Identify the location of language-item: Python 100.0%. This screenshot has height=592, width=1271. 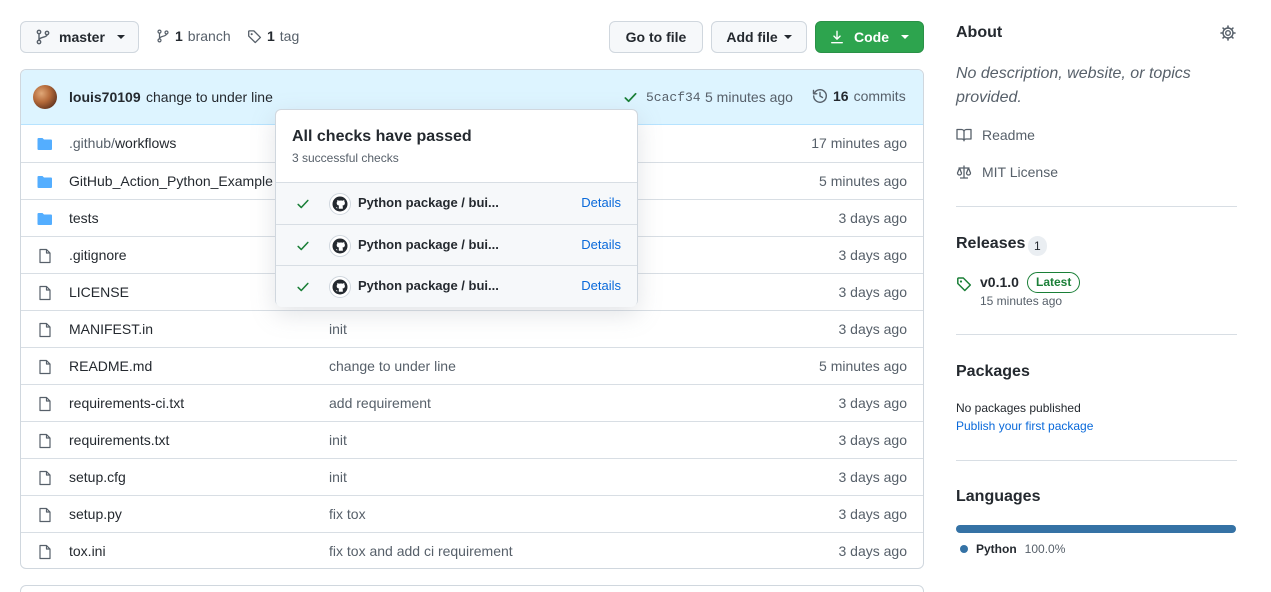
(1012, 549).